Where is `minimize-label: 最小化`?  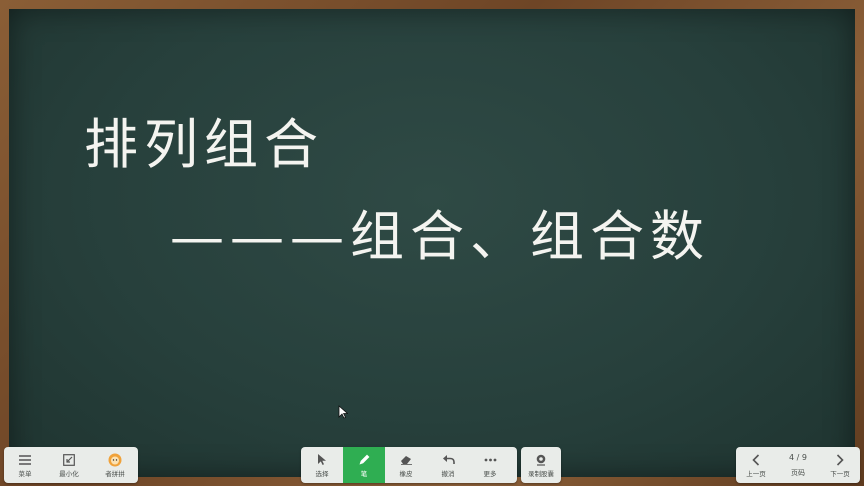
minimize-label: 最小化 is located at coordinates (69, 473).